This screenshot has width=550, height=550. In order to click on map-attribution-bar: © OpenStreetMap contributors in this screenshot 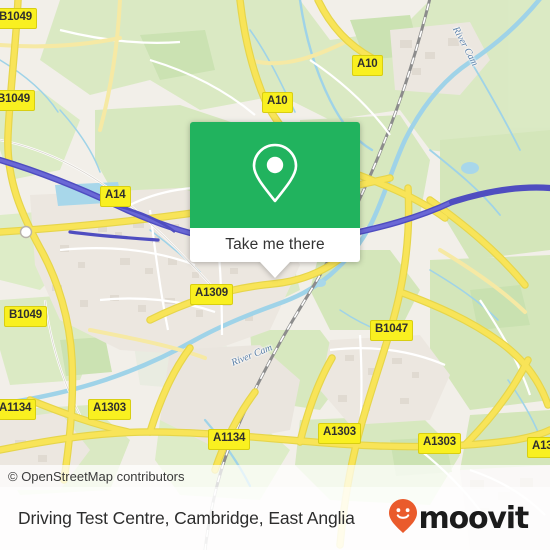, I will do `click(275, 476)`.